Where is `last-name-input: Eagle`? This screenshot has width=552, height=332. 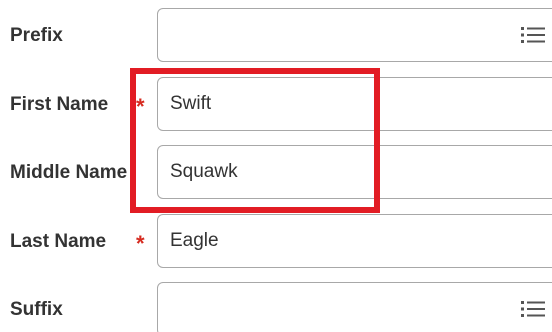
last-name-input: Eagle is located at coordinates (354, 241).